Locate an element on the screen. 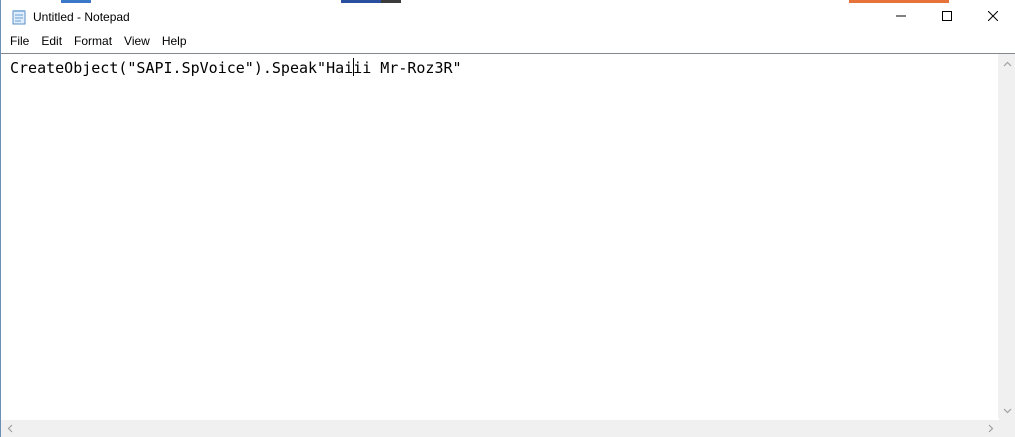 This screenshot has height=437, width=1015. menu-view: View is located at coordinates (137, 41).